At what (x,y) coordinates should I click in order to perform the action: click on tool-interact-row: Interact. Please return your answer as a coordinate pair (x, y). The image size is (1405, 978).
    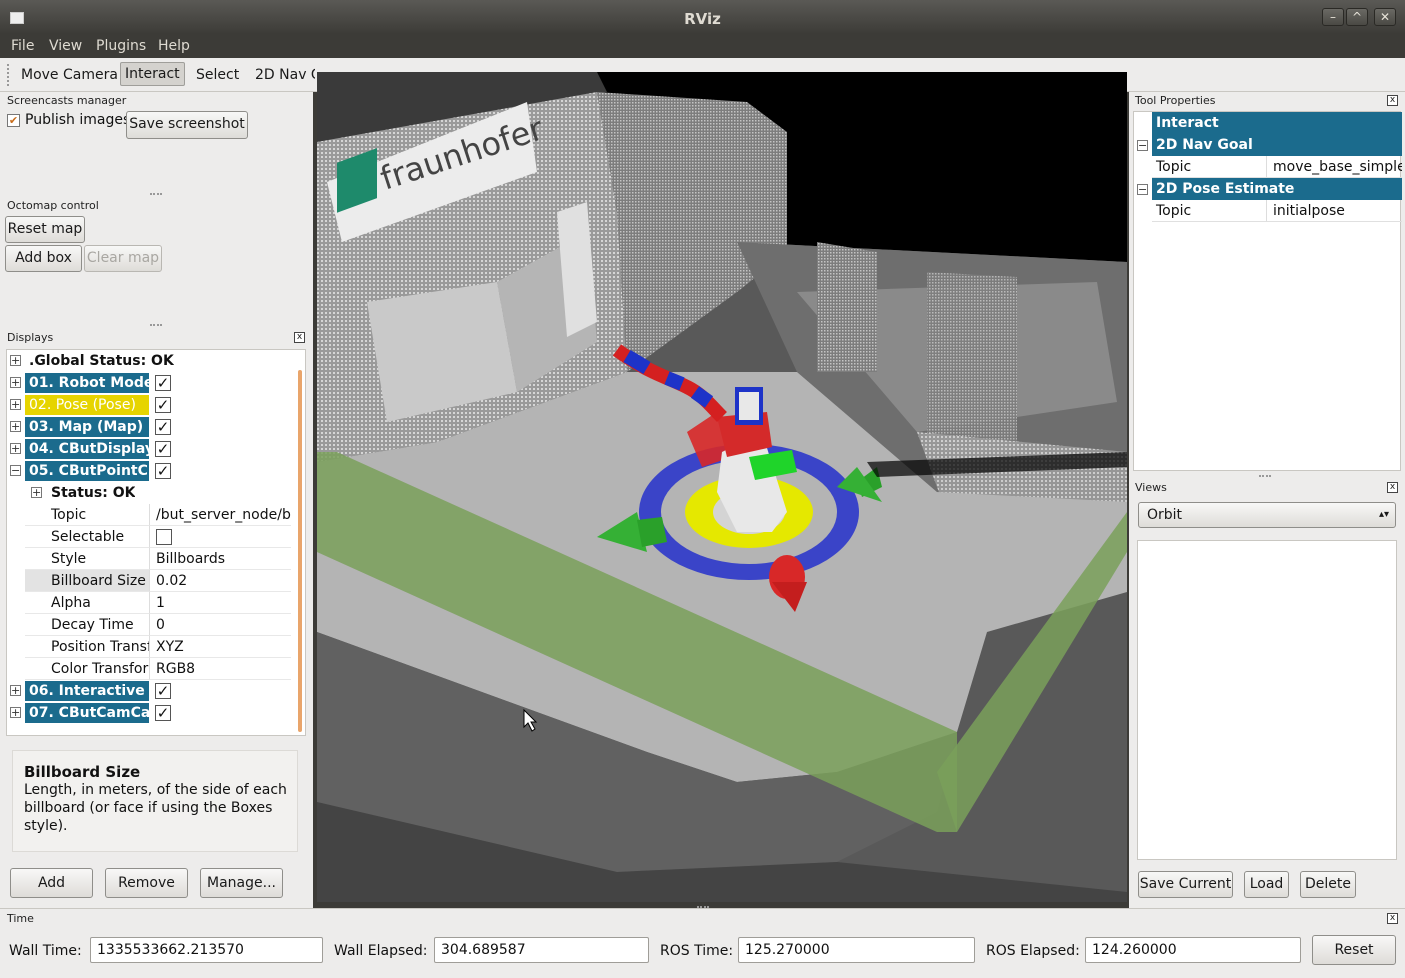
    Looking at the image, I should click on (1277, 123).